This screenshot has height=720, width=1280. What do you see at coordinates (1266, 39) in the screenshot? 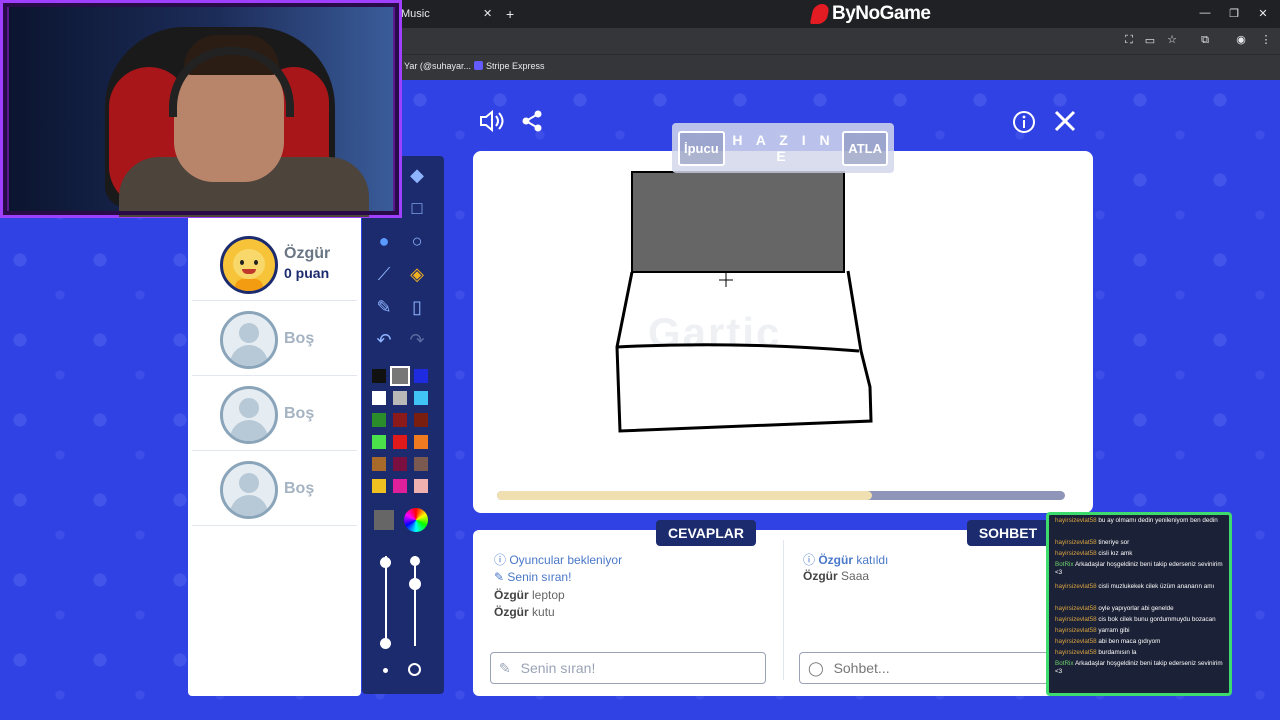
I see `menu-icon: ⋮` at bounding box center [1266, 39].